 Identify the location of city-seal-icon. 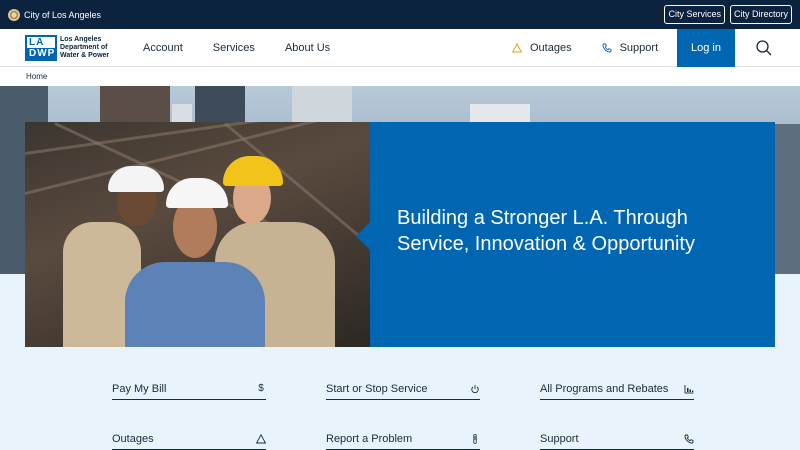
(14, 14).